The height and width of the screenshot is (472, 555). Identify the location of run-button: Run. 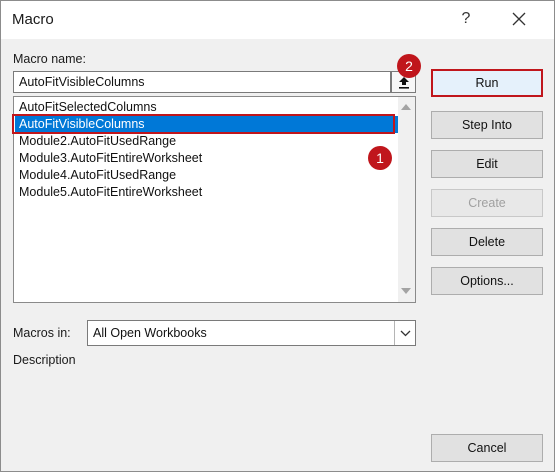
(487, 83).